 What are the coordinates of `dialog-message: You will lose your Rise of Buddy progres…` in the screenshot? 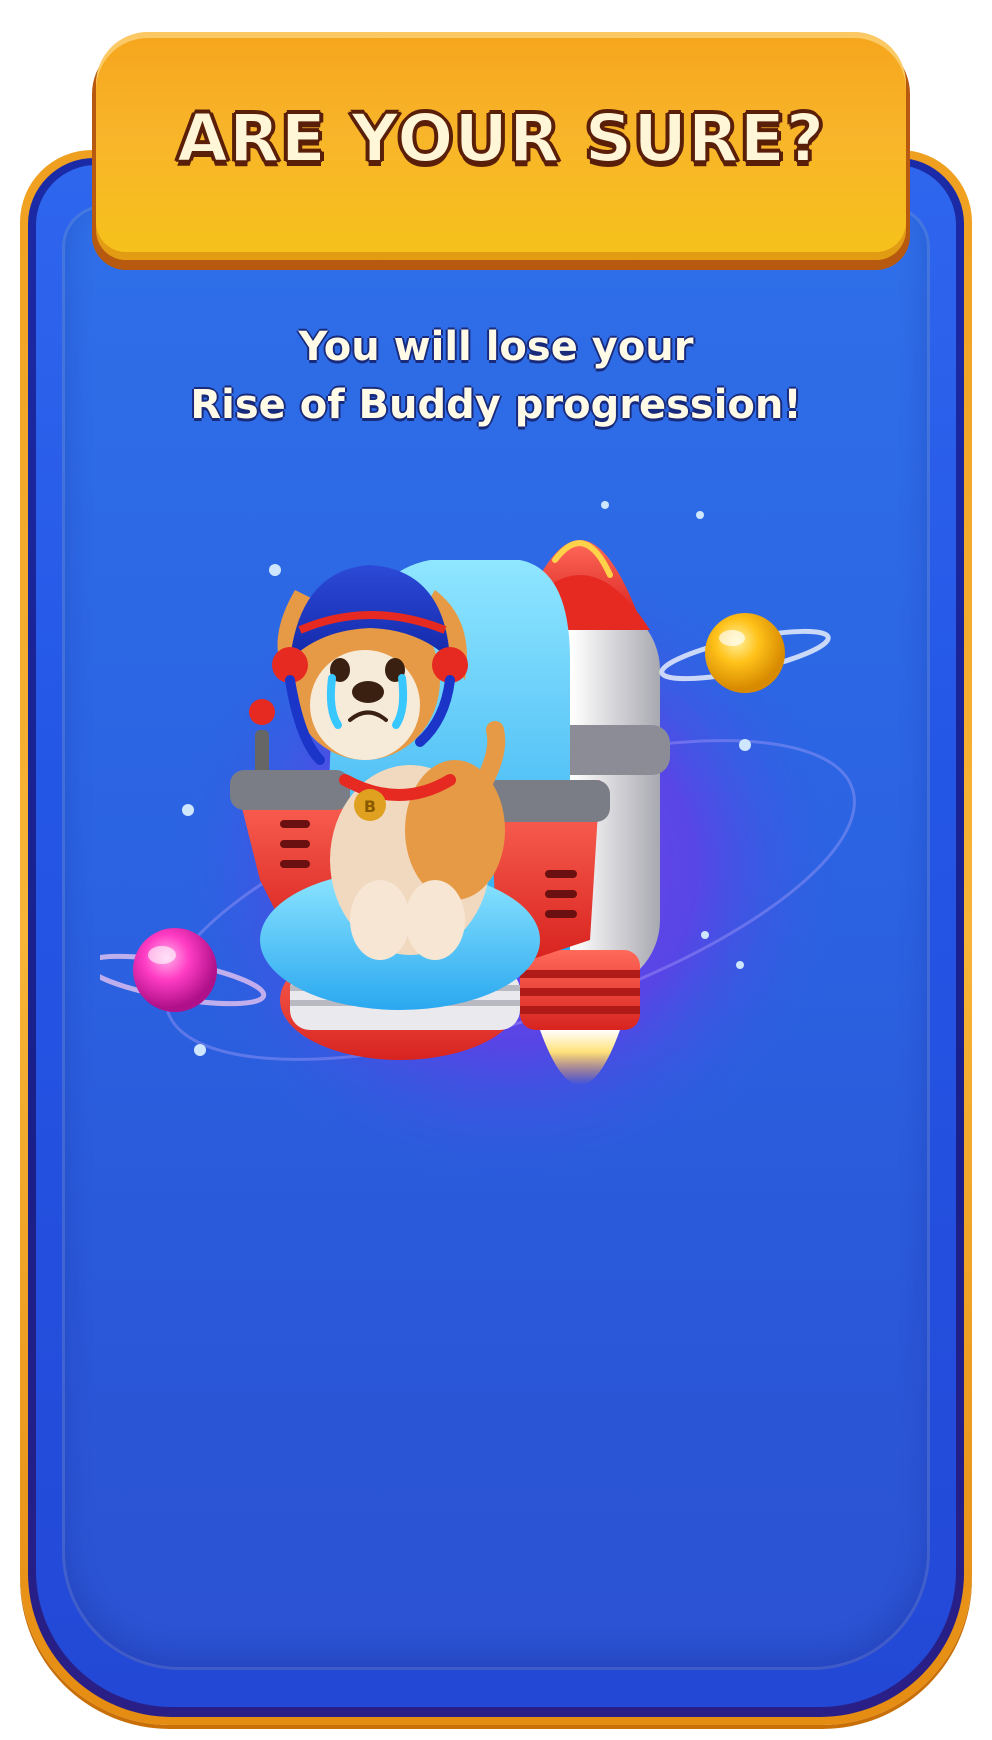 It's located at (496, 376).